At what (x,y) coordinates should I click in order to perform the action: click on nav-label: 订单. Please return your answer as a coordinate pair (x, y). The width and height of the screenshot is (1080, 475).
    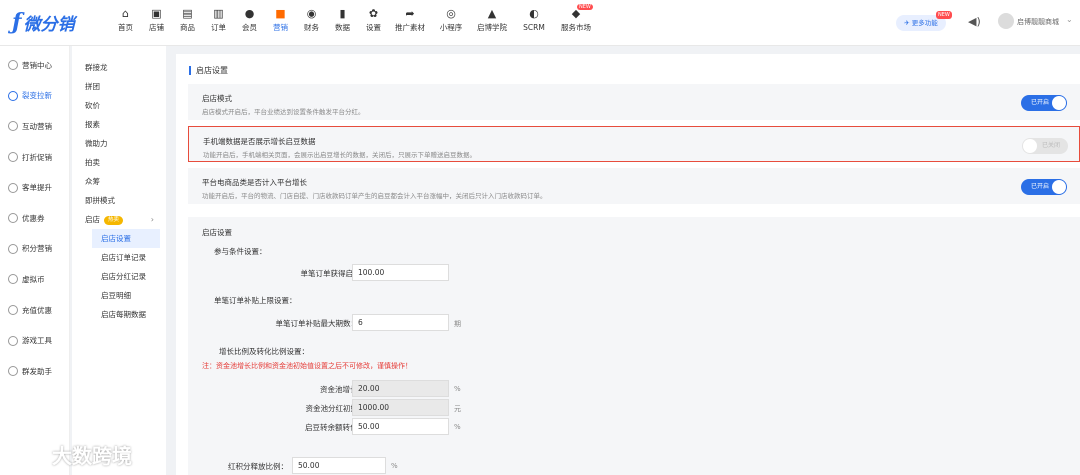
    Looking at the image, I should click on (218, 27).